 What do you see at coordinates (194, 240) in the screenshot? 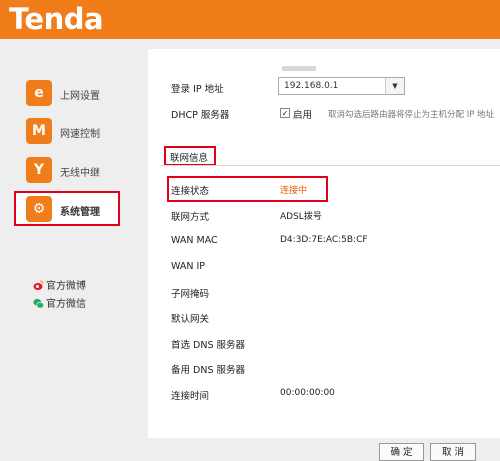
I see `wan-mac-label: WAN MAC` at bounding box center [194, 240].